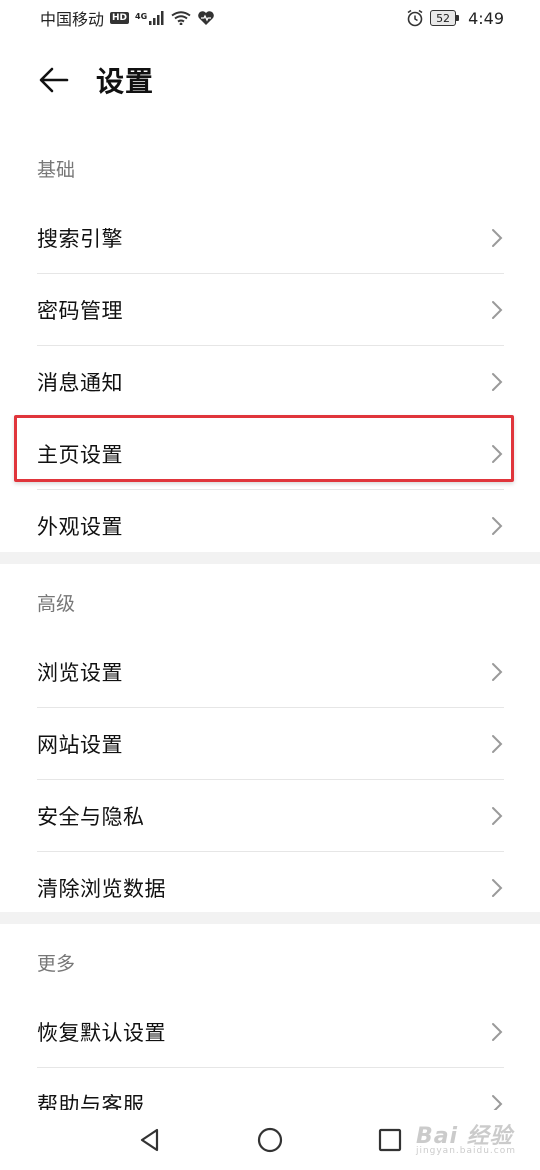  Describe the element at coordinates (270, 310) in the screenshot. I see `settings-item-password-manager: 密码管理` at that location.